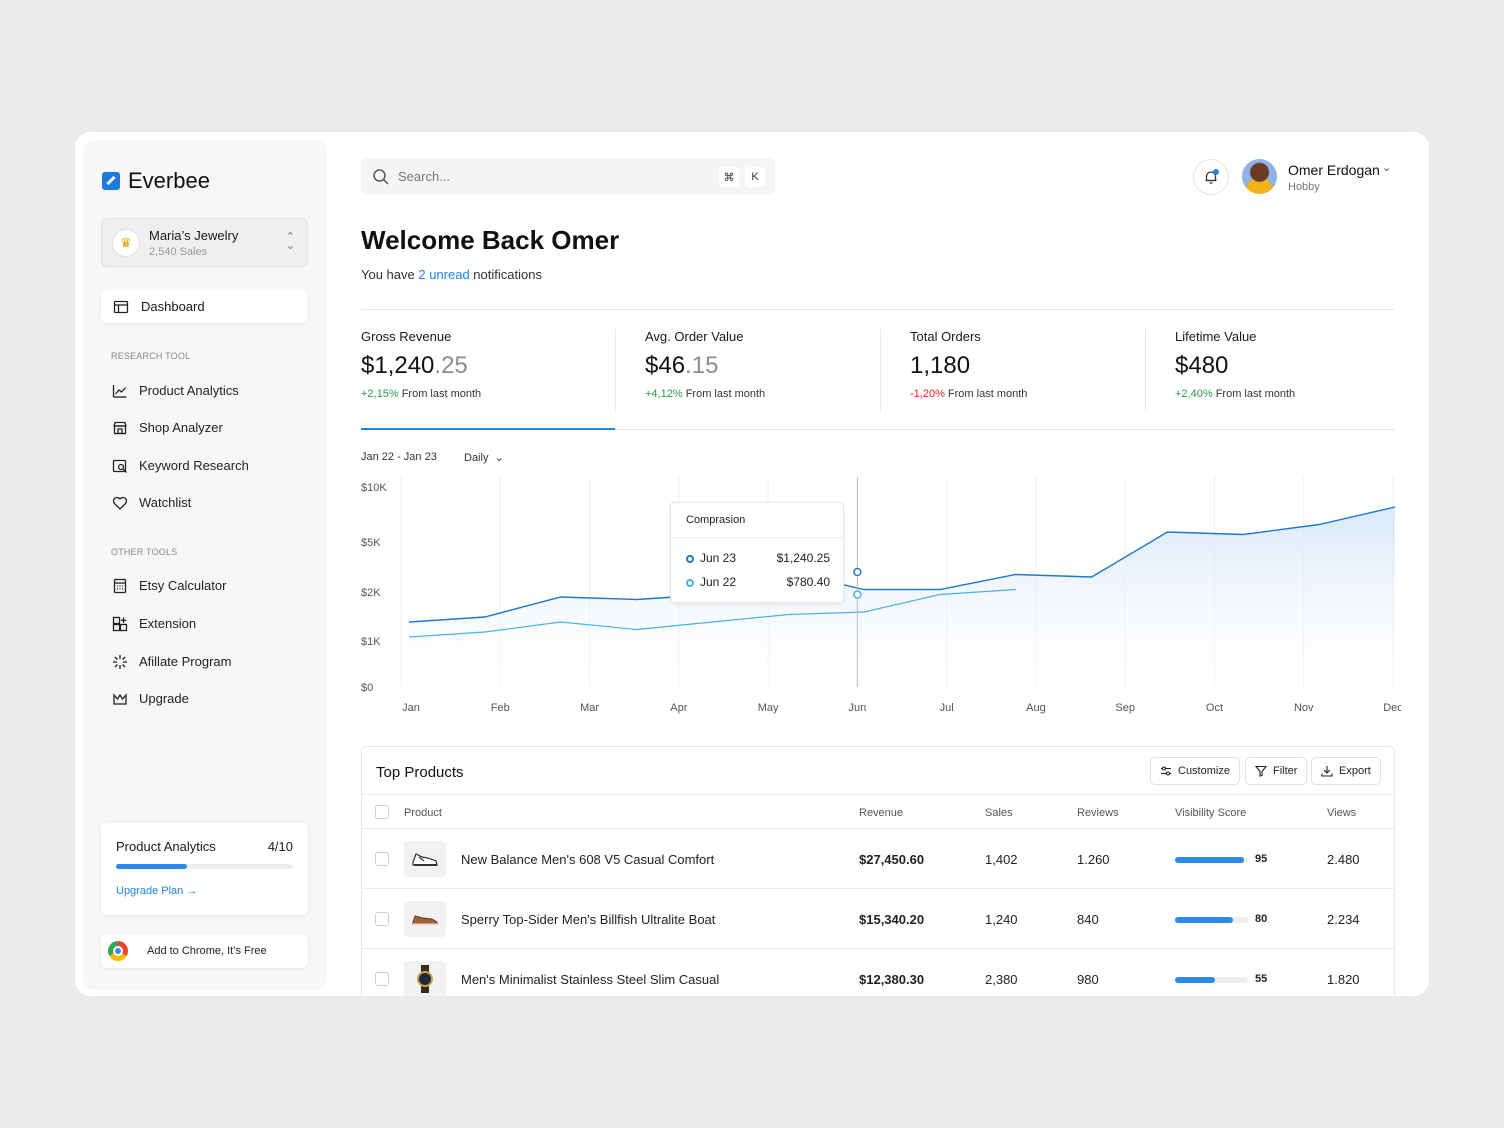 The width and height of the screenshot is (1504, 1128). Describe the element at coordinates (1346, 771) in the screenshot. I see `export-button: Export` at that location.